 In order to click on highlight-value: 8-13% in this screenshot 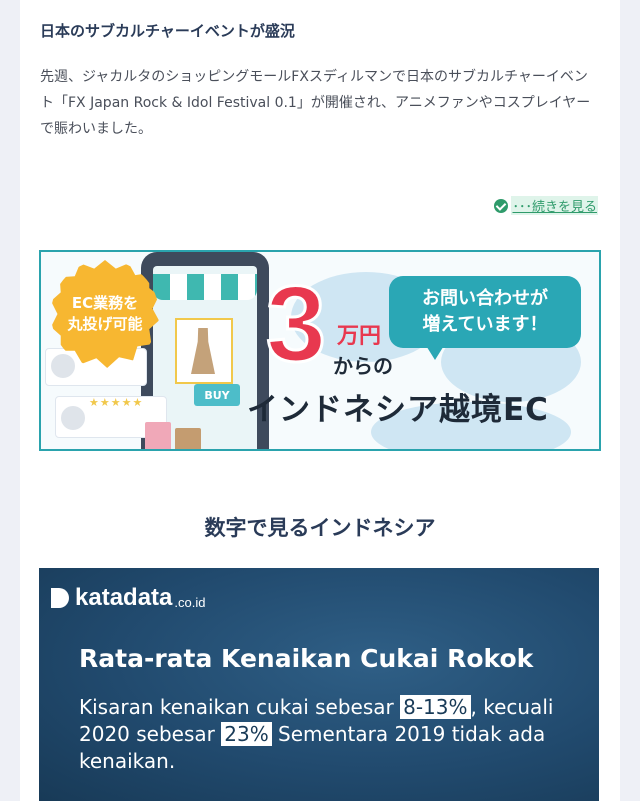, I will do `click(435, 707)`.